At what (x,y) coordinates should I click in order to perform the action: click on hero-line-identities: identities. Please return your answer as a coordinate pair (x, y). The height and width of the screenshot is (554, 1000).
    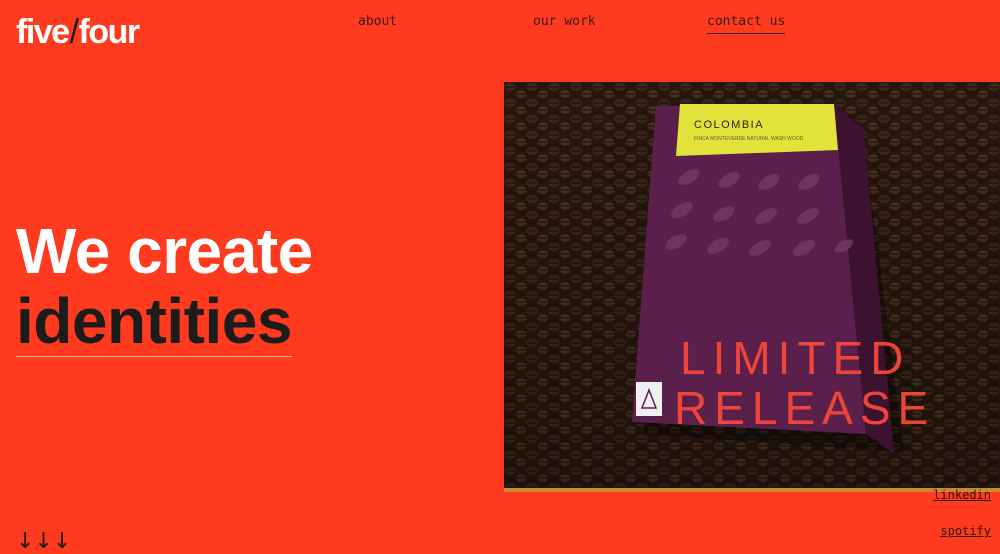
    Looking at the image, I should click on (154, 321).